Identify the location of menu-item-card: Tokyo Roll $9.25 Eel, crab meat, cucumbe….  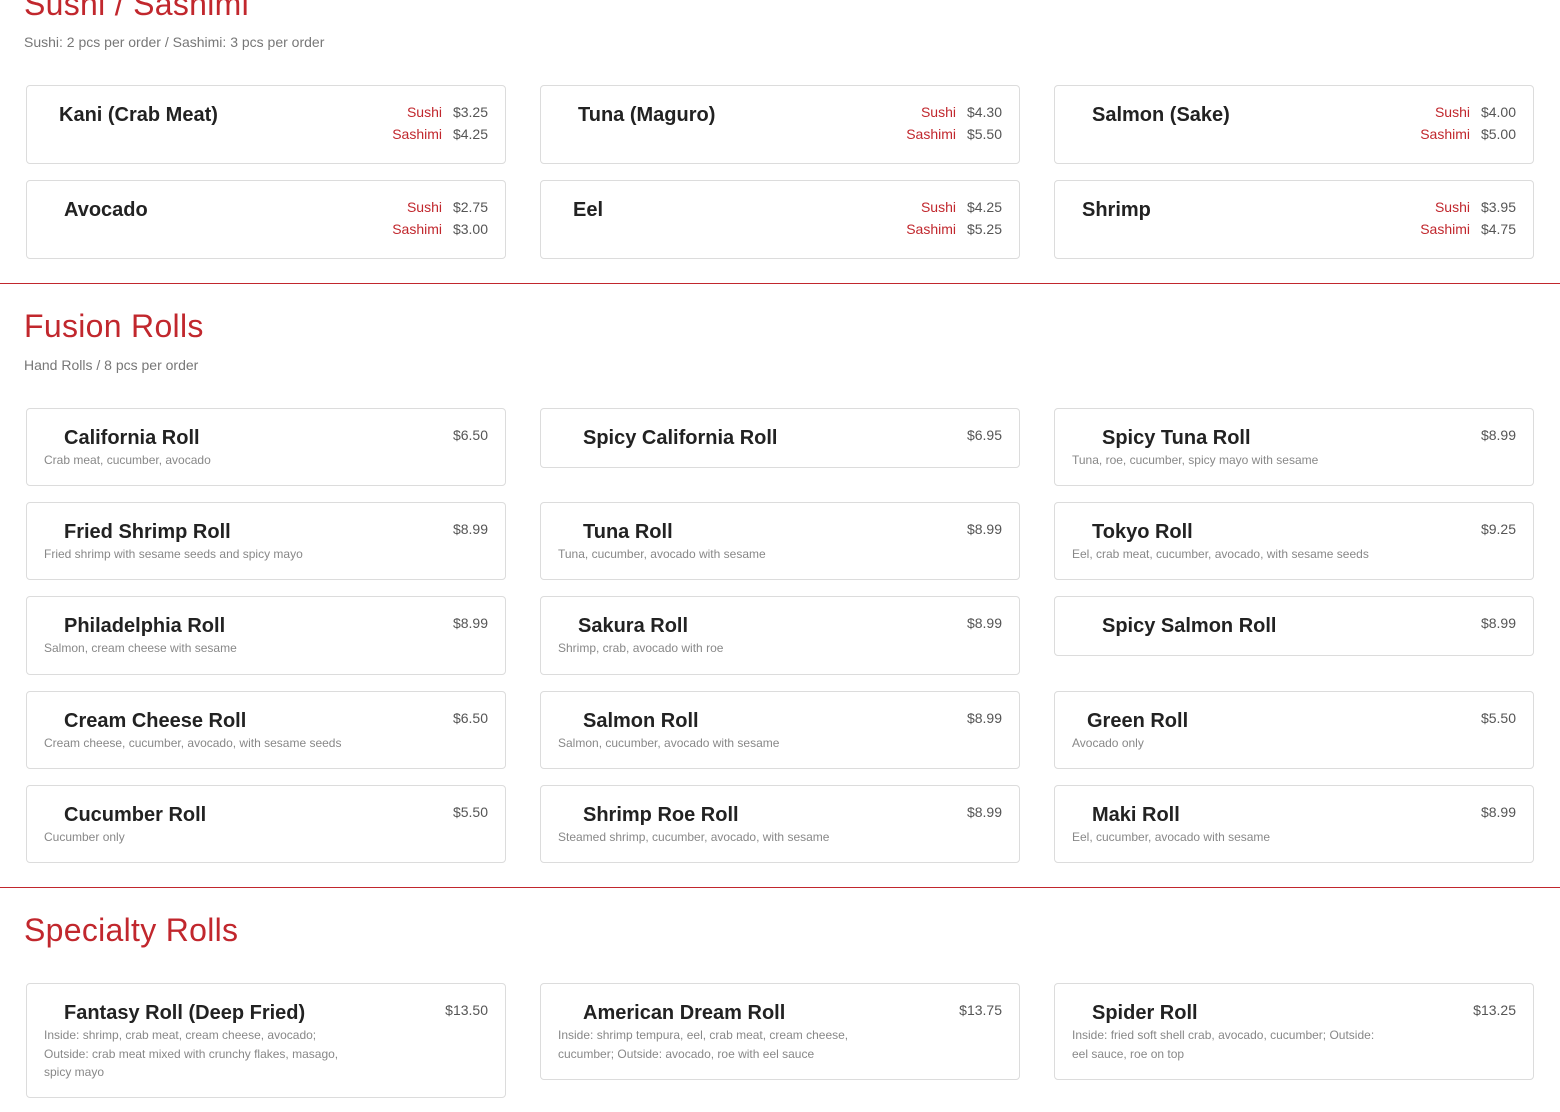
(1294, 541).